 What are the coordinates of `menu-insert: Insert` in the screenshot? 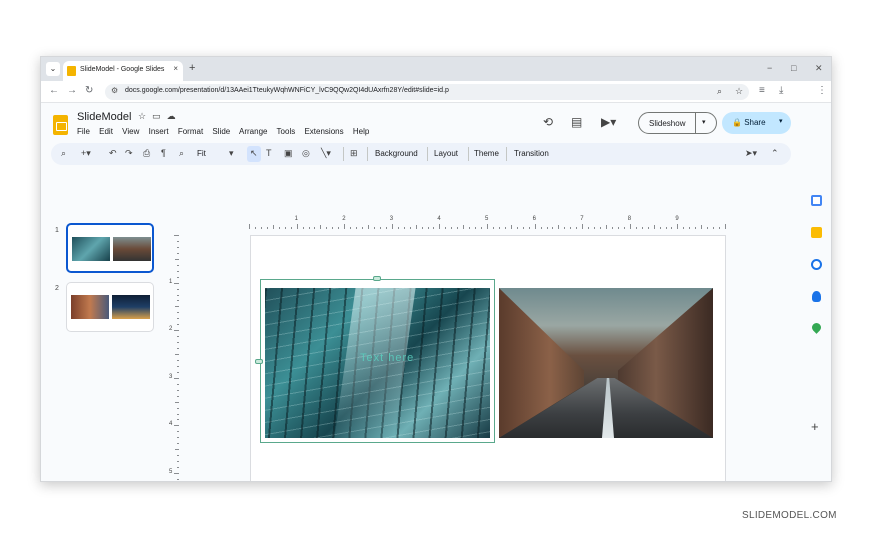 It's located at (159, 131).